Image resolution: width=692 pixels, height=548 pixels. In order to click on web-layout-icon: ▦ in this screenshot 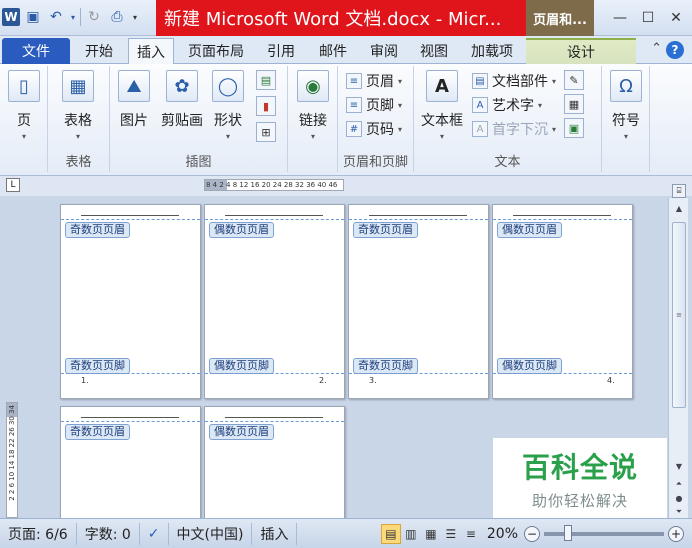, I will do `click(431, 534)`.